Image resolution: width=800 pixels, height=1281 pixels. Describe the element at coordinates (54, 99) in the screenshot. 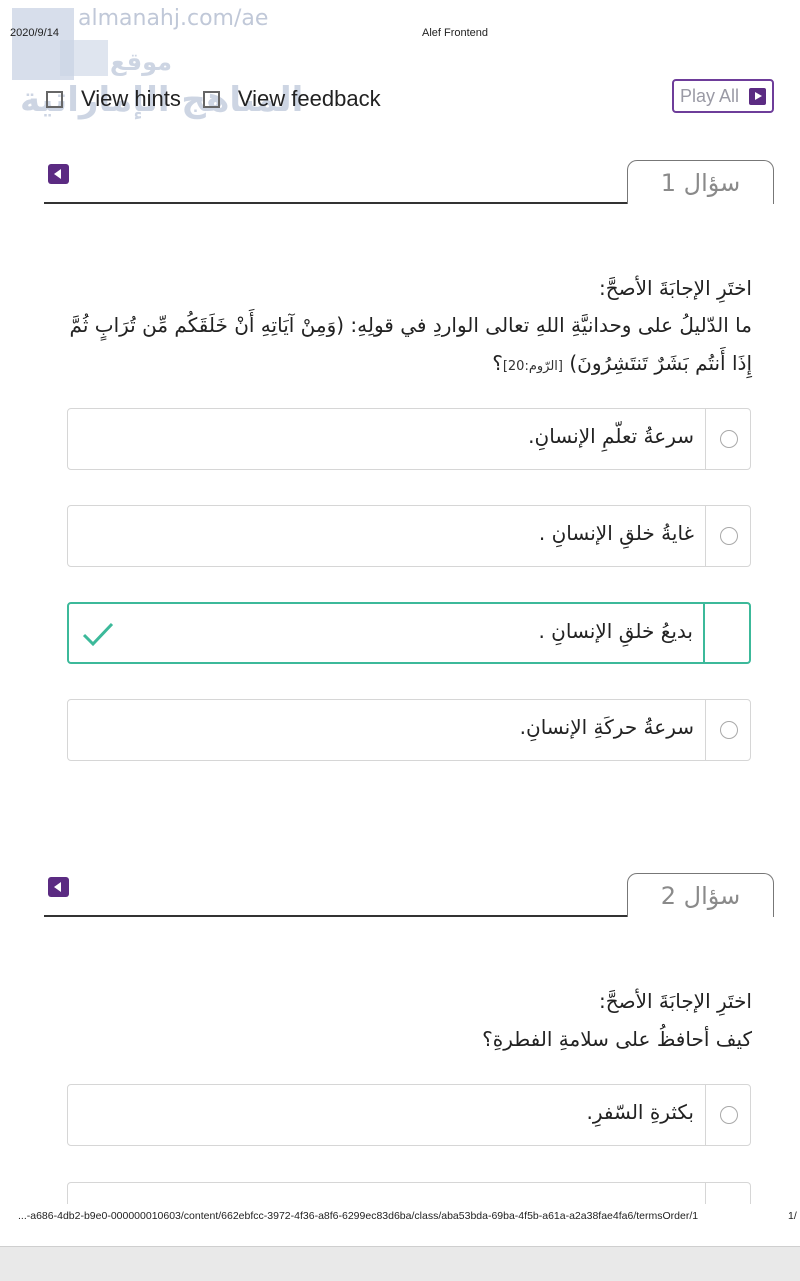

I see `view-hints-checkbox` at that location.